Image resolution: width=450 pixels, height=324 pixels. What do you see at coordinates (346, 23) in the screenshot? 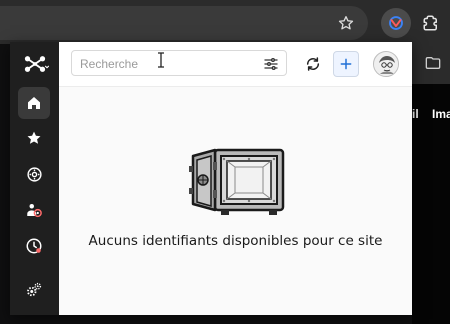
I see `bookmark-star-icon` at bounding box center [346, 23].